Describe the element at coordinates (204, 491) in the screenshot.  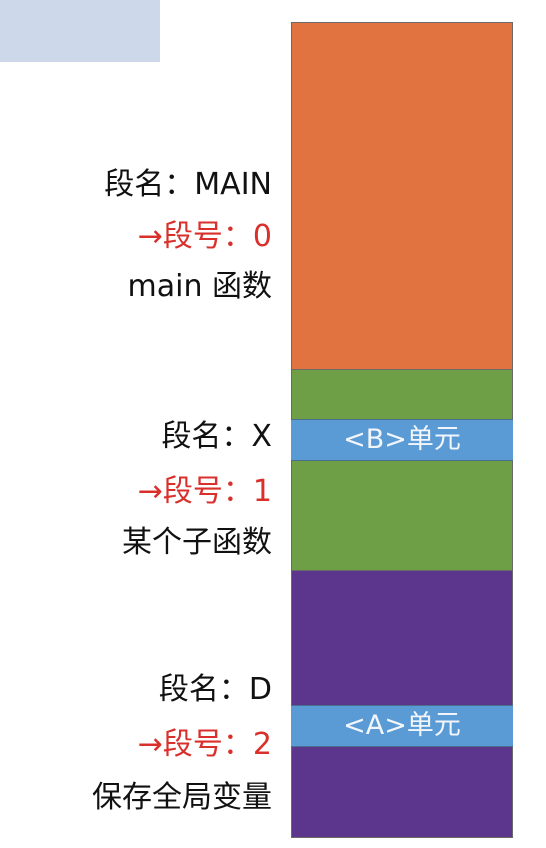
I see `segment-x-number: →段号：1` at that location.